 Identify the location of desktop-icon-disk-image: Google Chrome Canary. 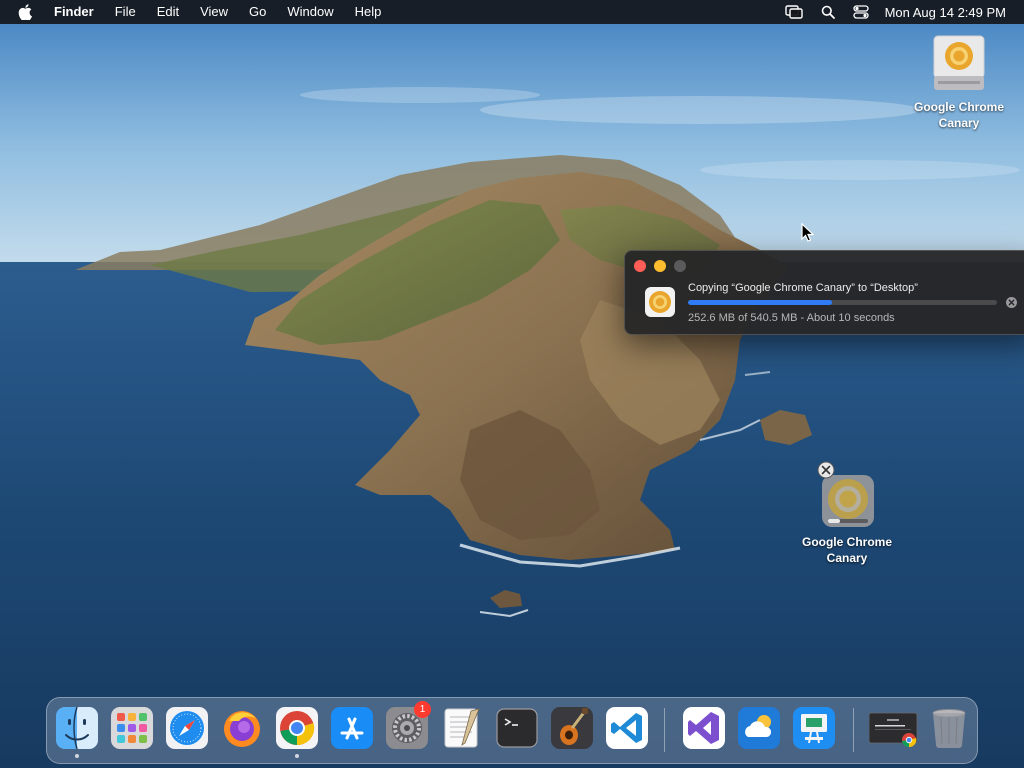
(959, 82).